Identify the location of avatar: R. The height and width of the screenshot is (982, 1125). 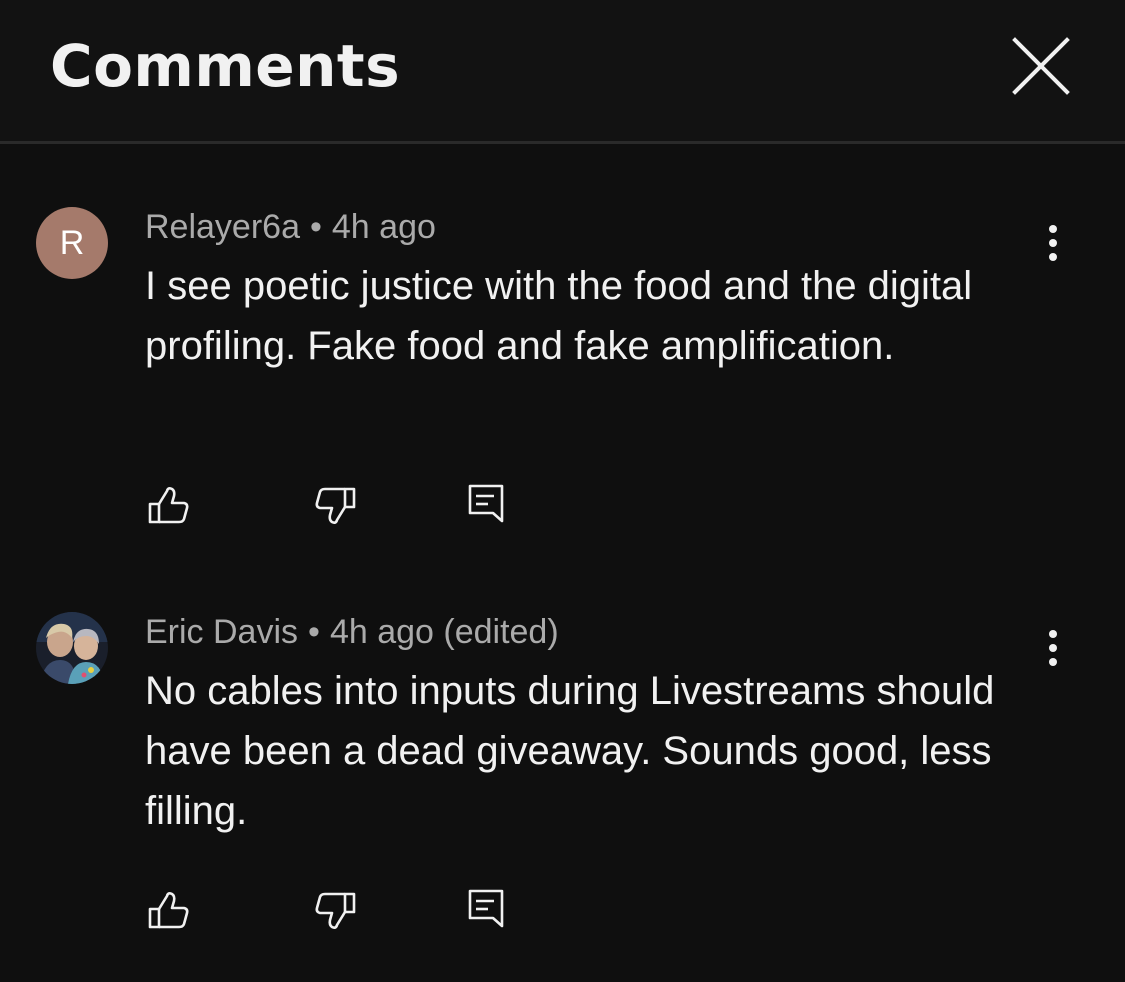
(72, 243).